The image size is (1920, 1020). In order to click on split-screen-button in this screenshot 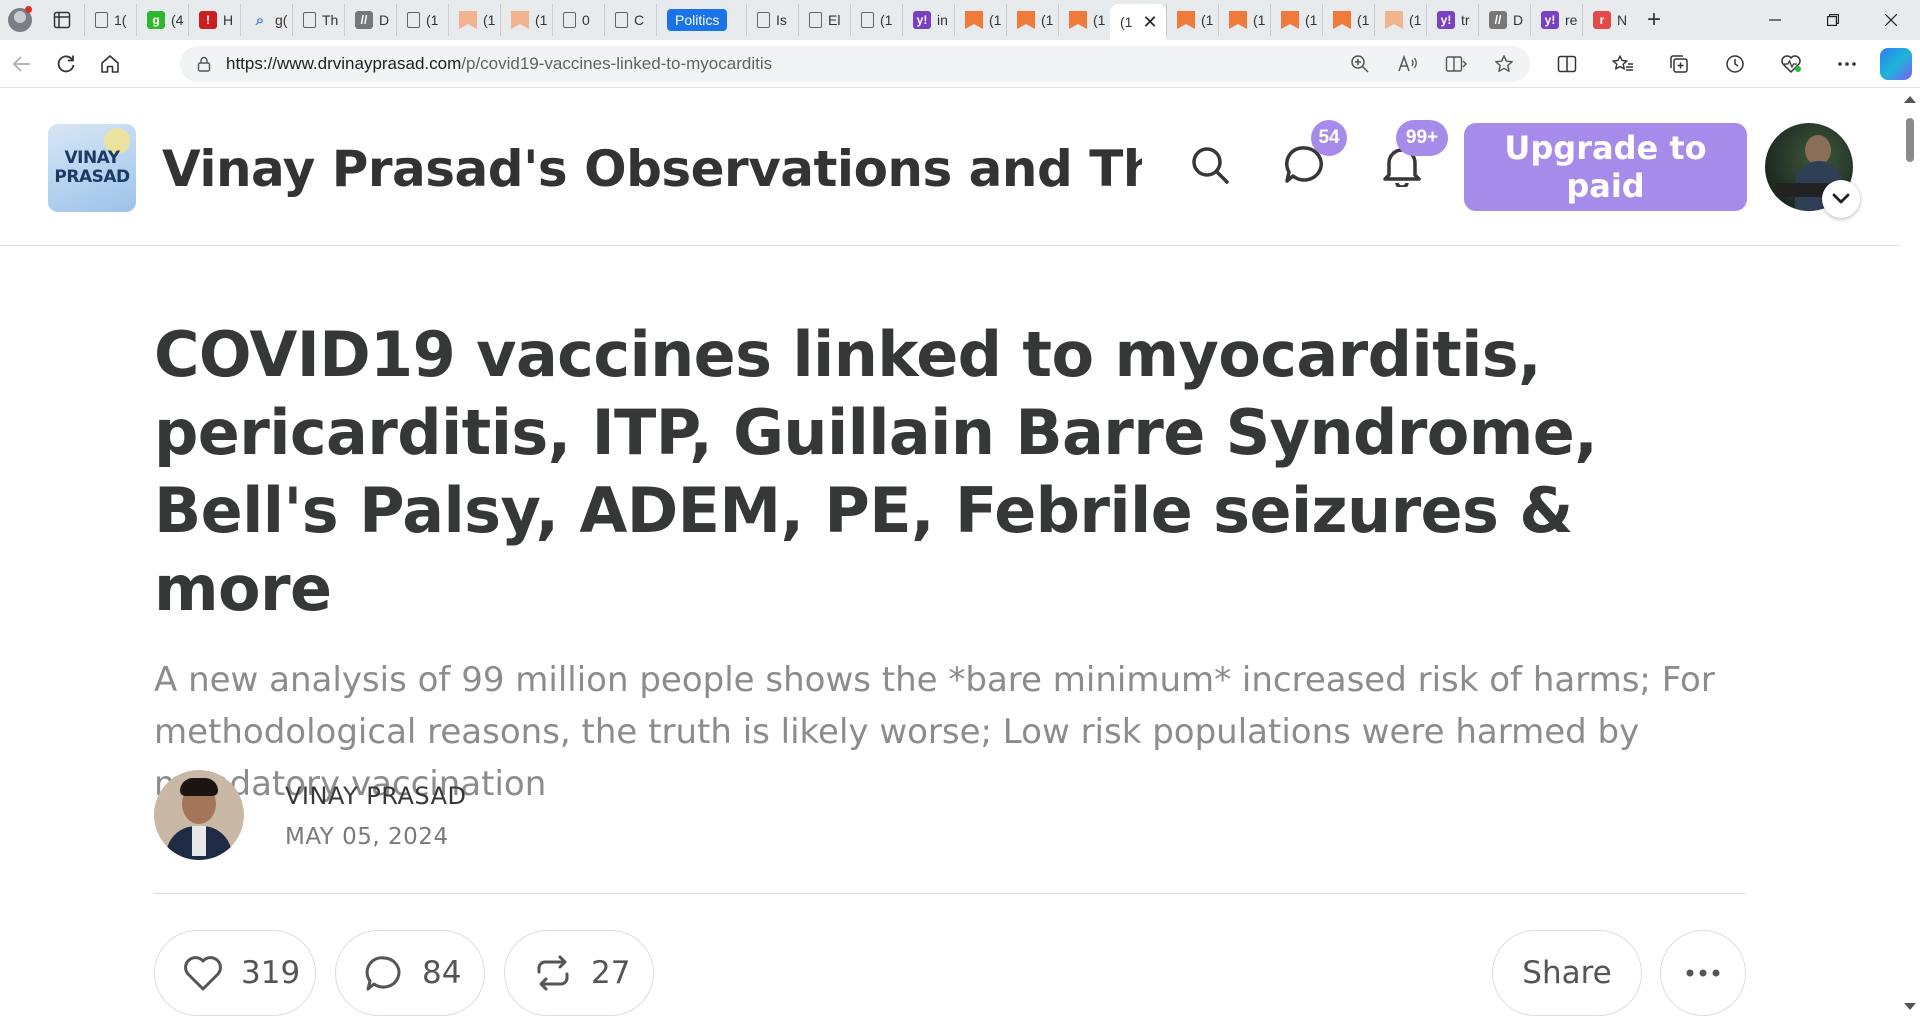, I will do `click(1567, 64)`.